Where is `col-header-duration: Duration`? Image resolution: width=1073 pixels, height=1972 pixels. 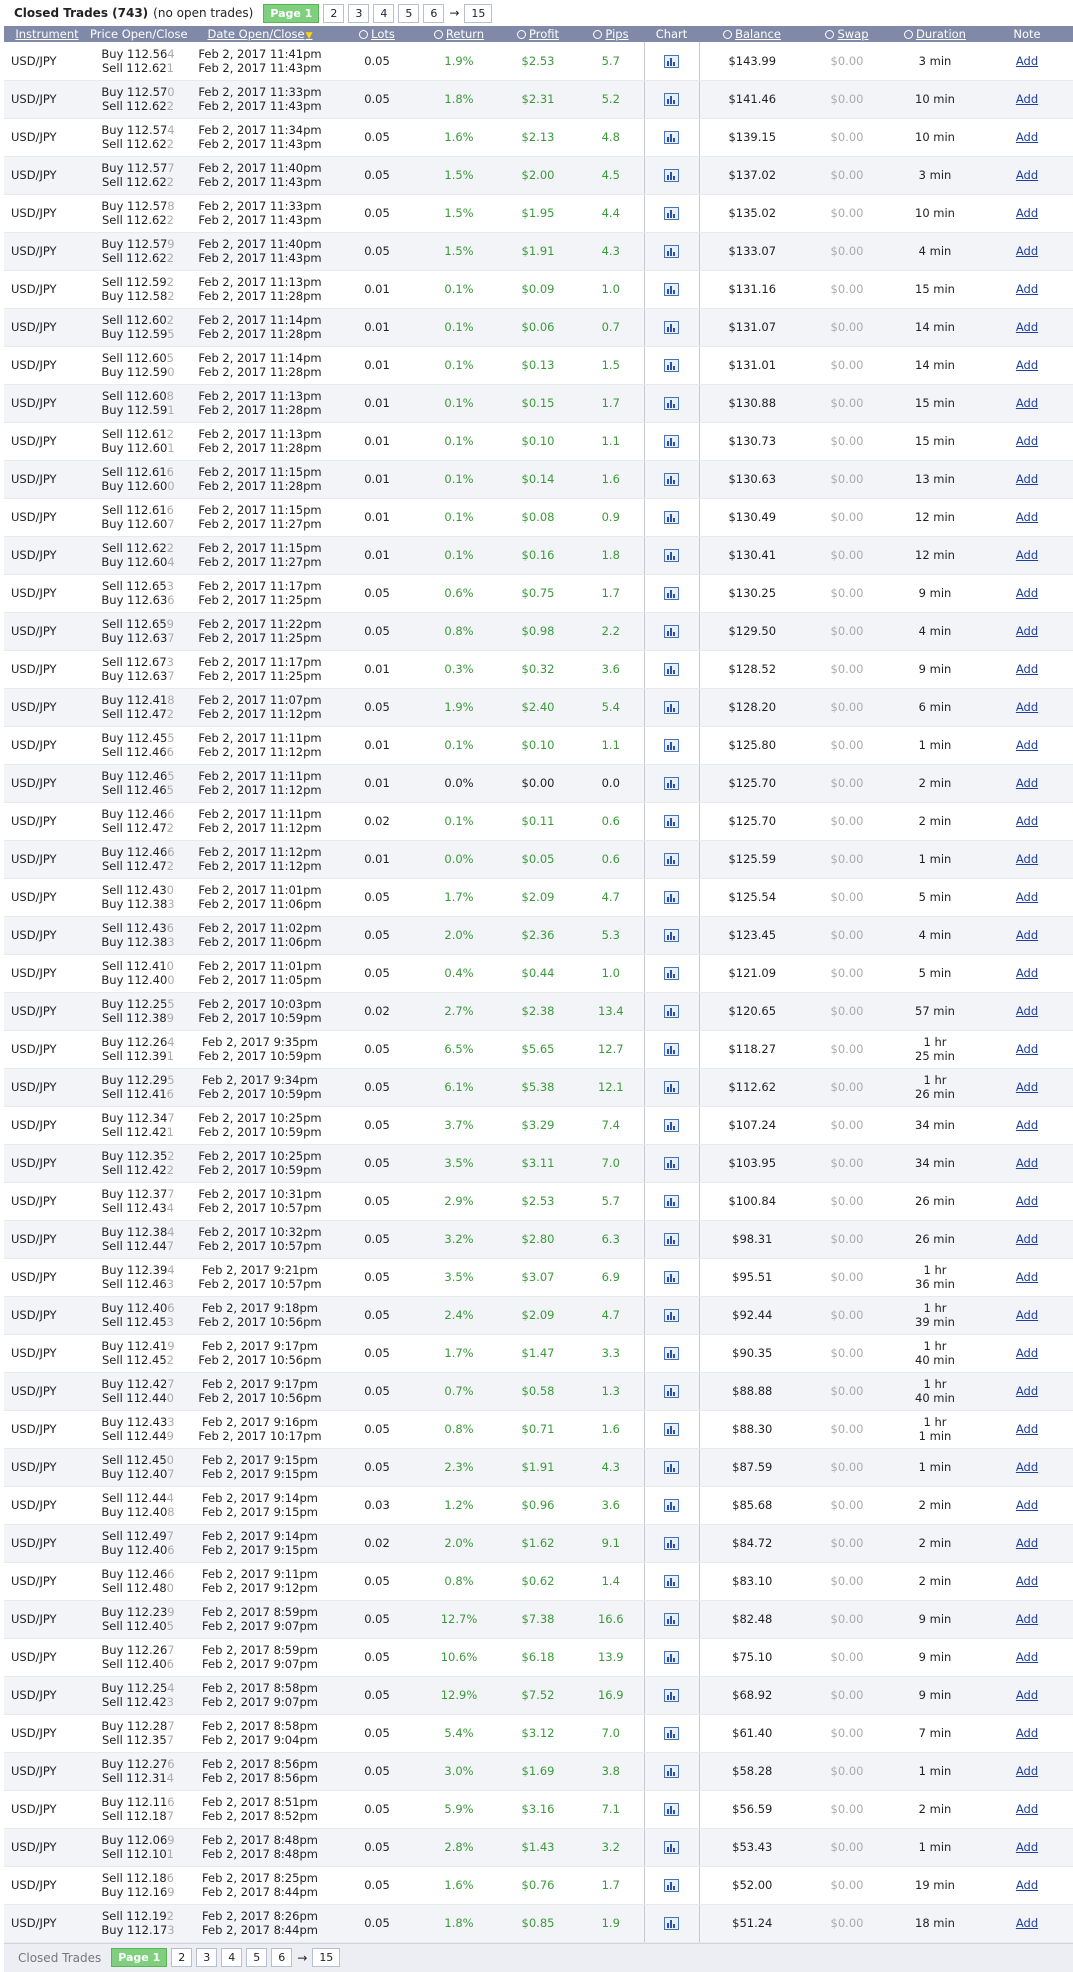 col-header-duration: Duration is located at coordinates (935, 34).